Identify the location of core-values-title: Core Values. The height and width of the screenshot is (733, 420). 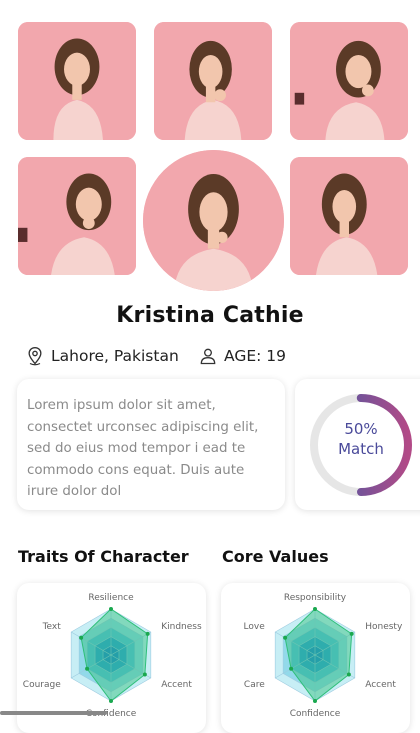
(275, 556).